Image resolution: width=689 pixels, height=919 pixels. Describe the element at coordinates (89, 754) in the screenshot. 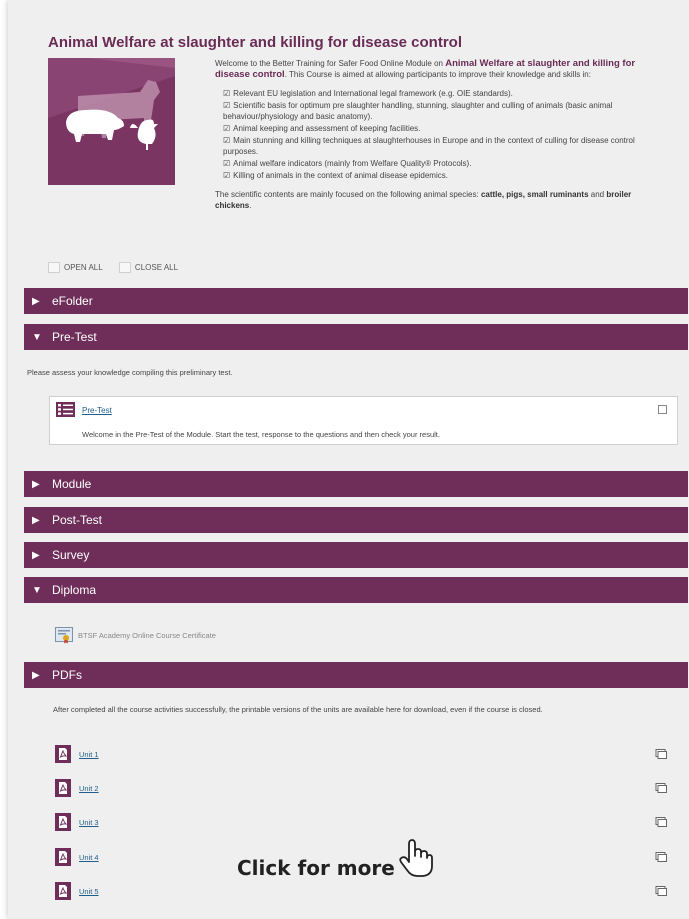

I see `unit-link: Unit 1` at that location.